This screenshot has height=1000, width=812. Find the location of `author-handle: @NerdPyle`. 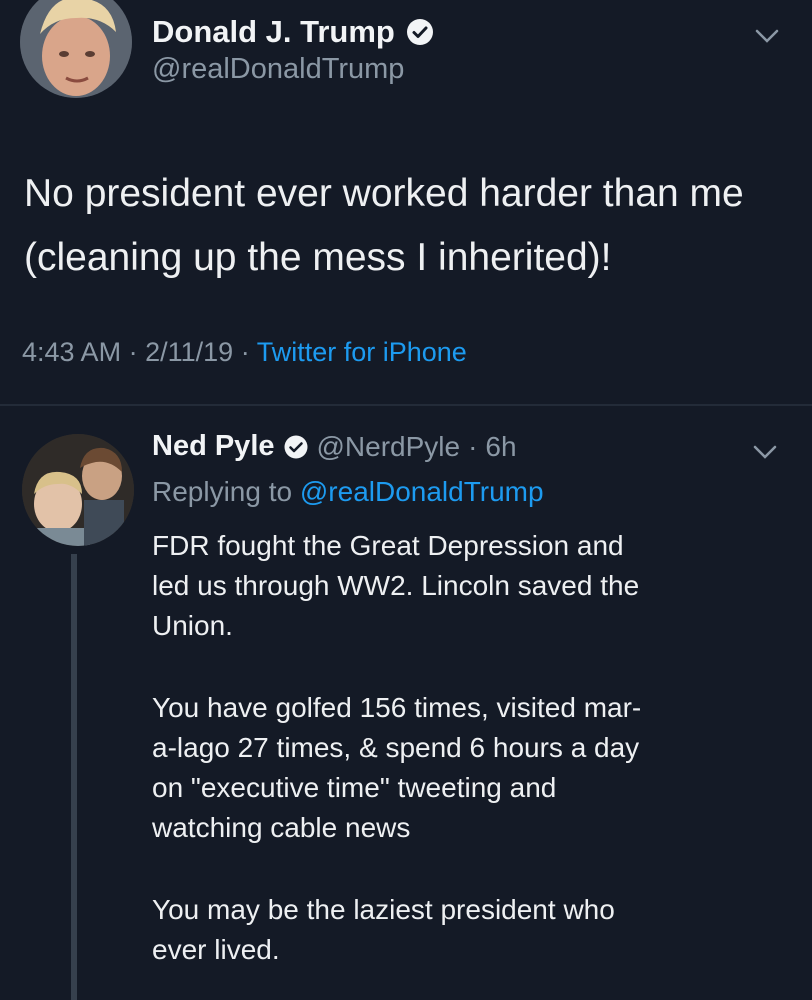

author-handle: @NerdPyle is located at coordinates (389, 447).